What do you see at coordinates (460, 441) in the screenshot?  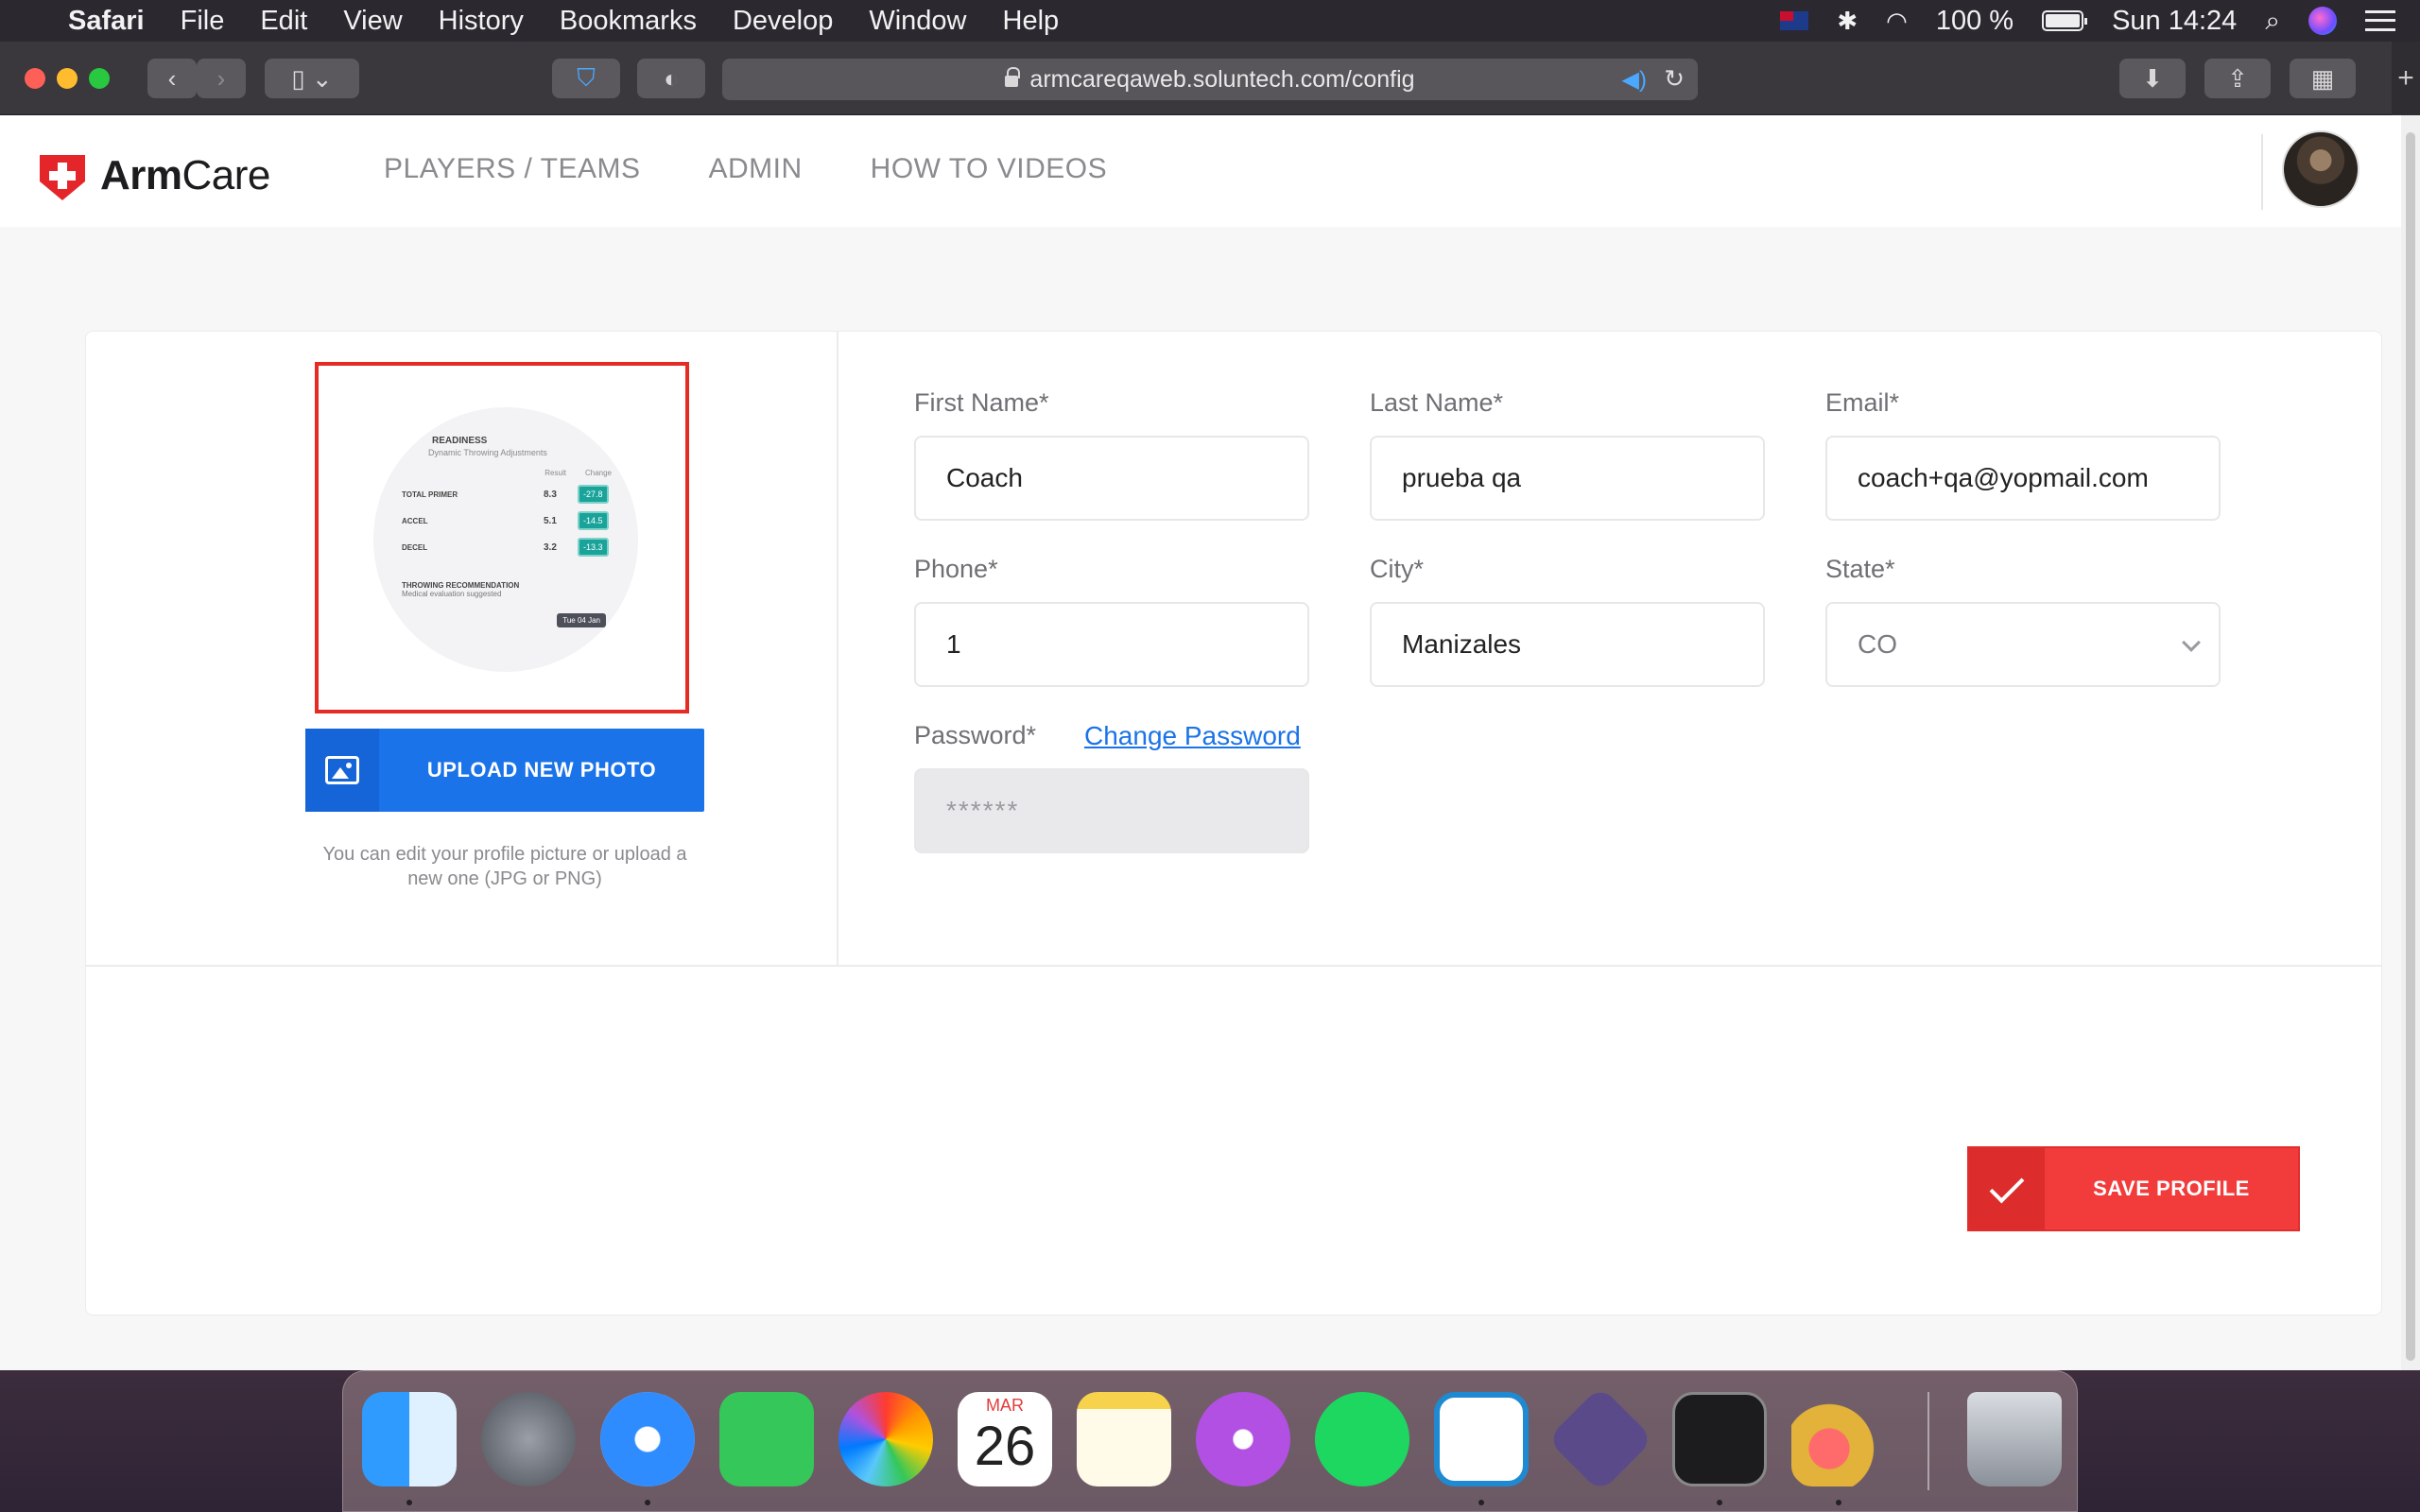 I see `photo-title: READINESS` at bounding box center [460, 441].